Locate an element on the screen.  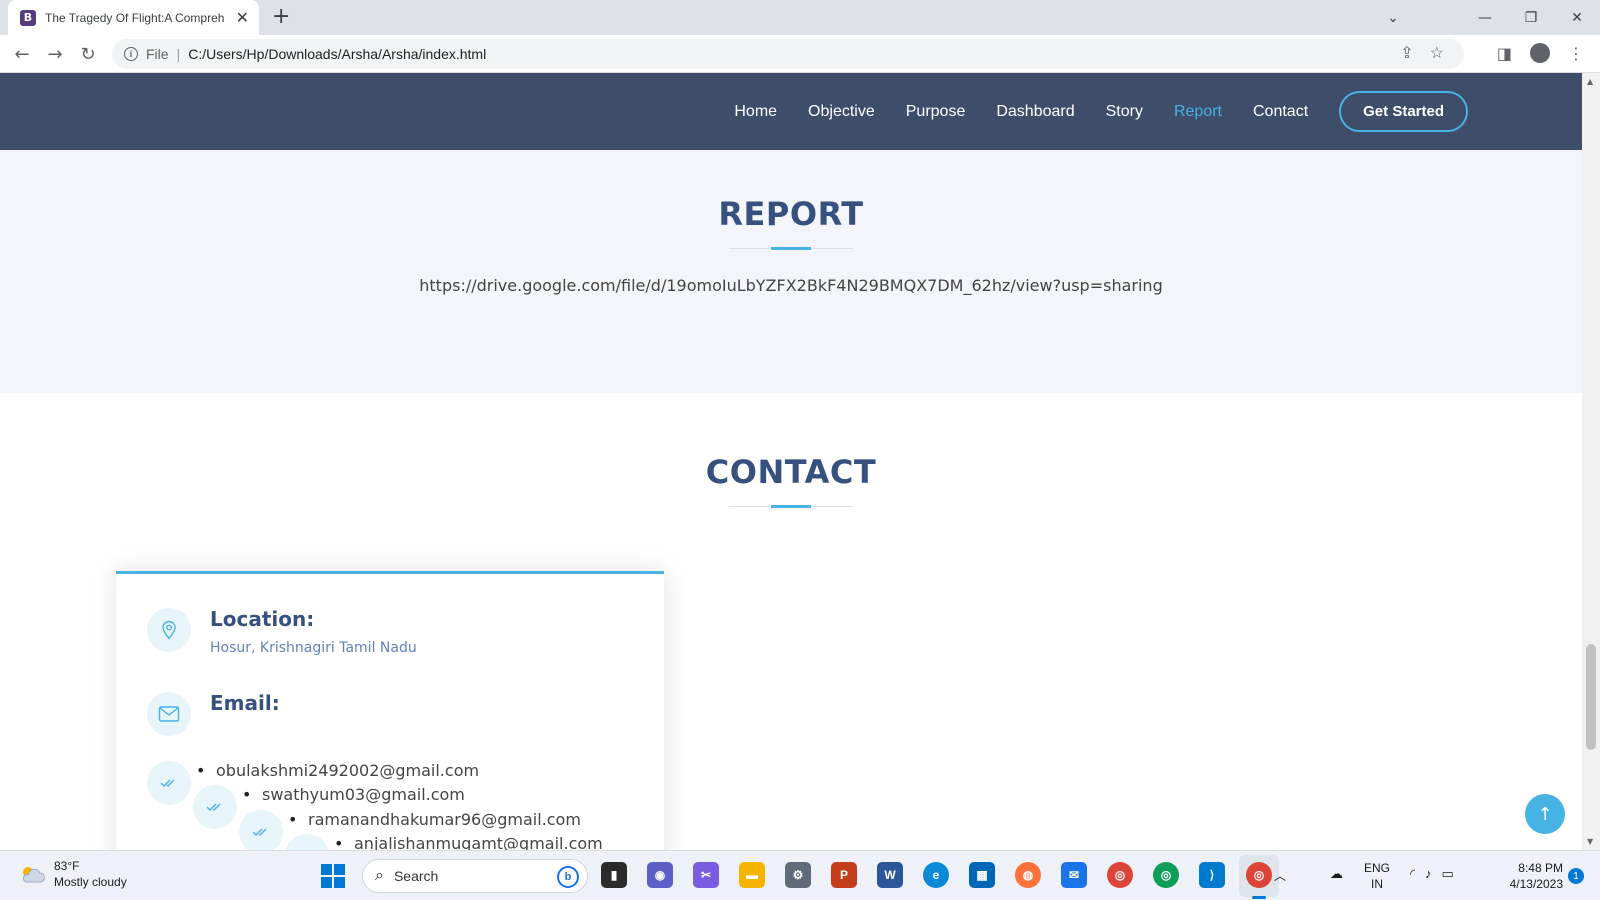
task-view-icon: ▮ is located at coordinates (614, 875).